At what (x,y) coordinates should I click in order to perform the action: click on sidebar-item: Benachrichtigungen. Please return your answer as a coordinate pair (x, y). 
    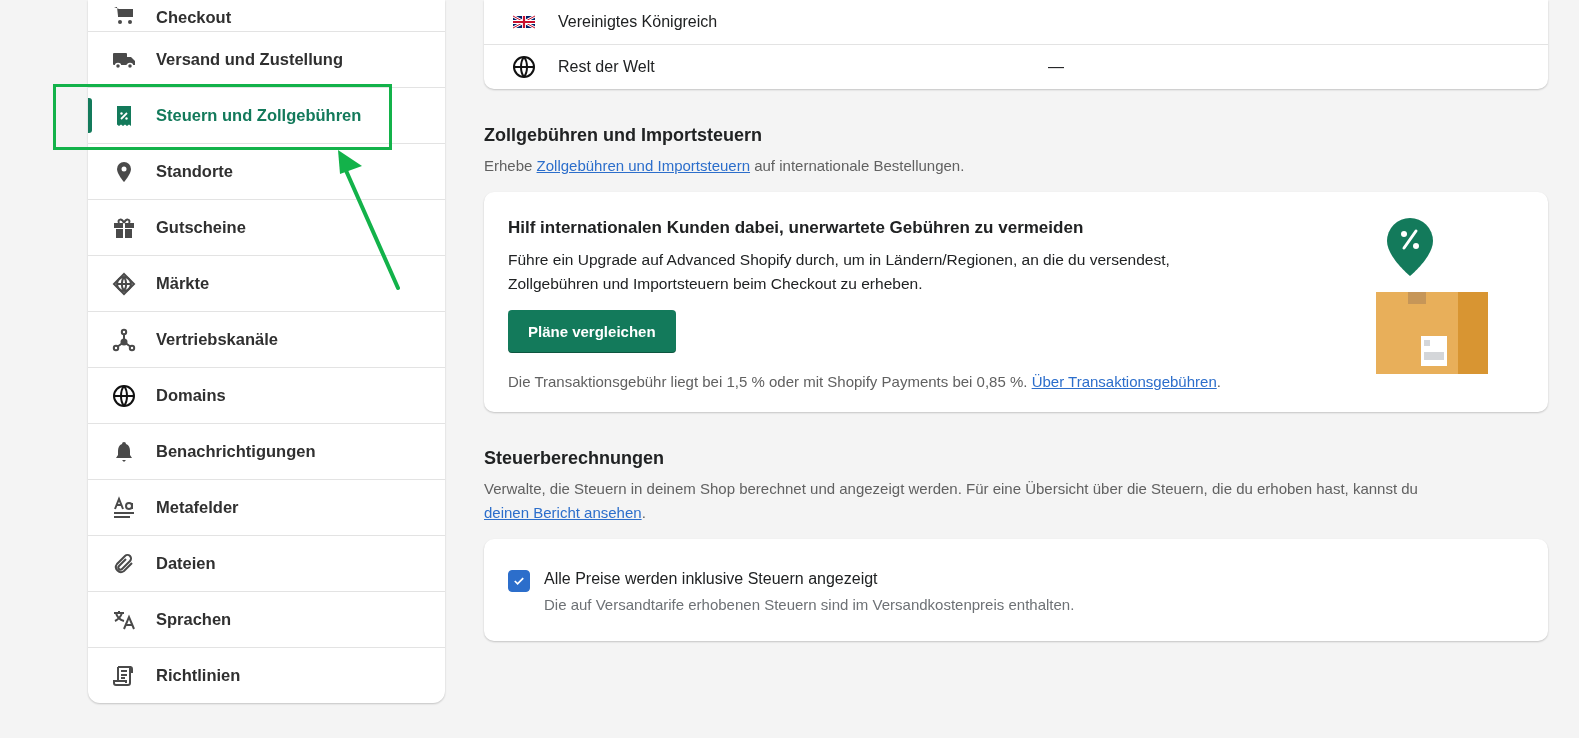
    Looking at the image, I should click on (266, 452).